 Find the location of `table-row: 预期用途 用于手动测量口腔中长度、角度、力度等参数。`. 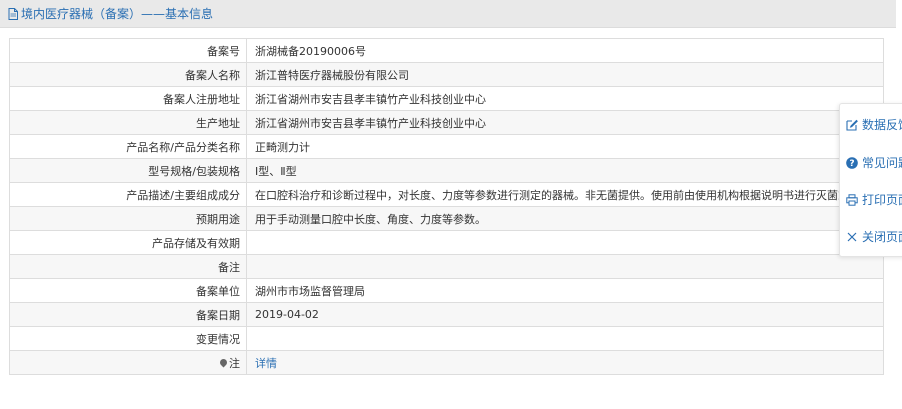

table-row: 预期用途 用于手动测量口腔中长度、角度、力度等参数。 is located at coordinates (446, 218).